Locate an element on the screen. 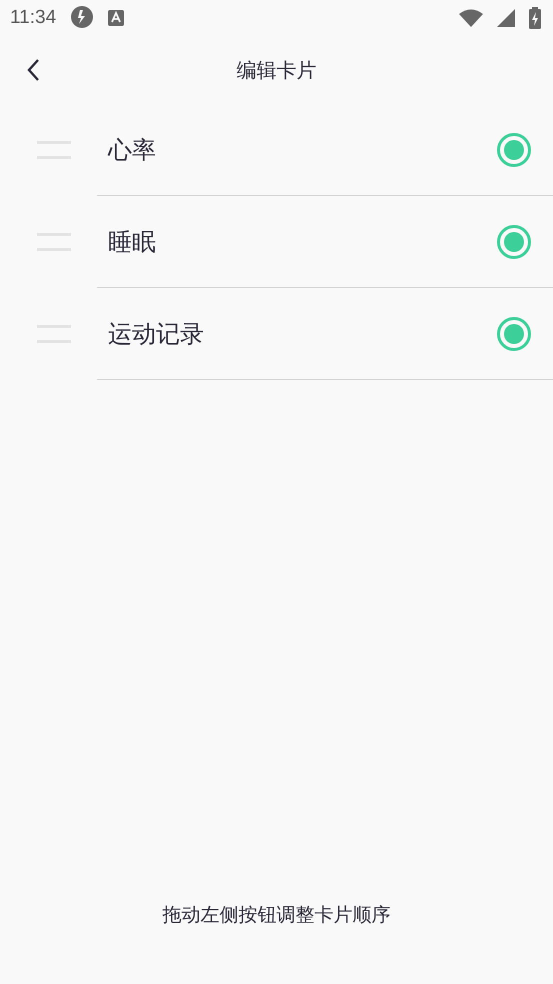 This screenshot has height=984, width=553. card-name: 心率 is located at coordinates (132, 150).